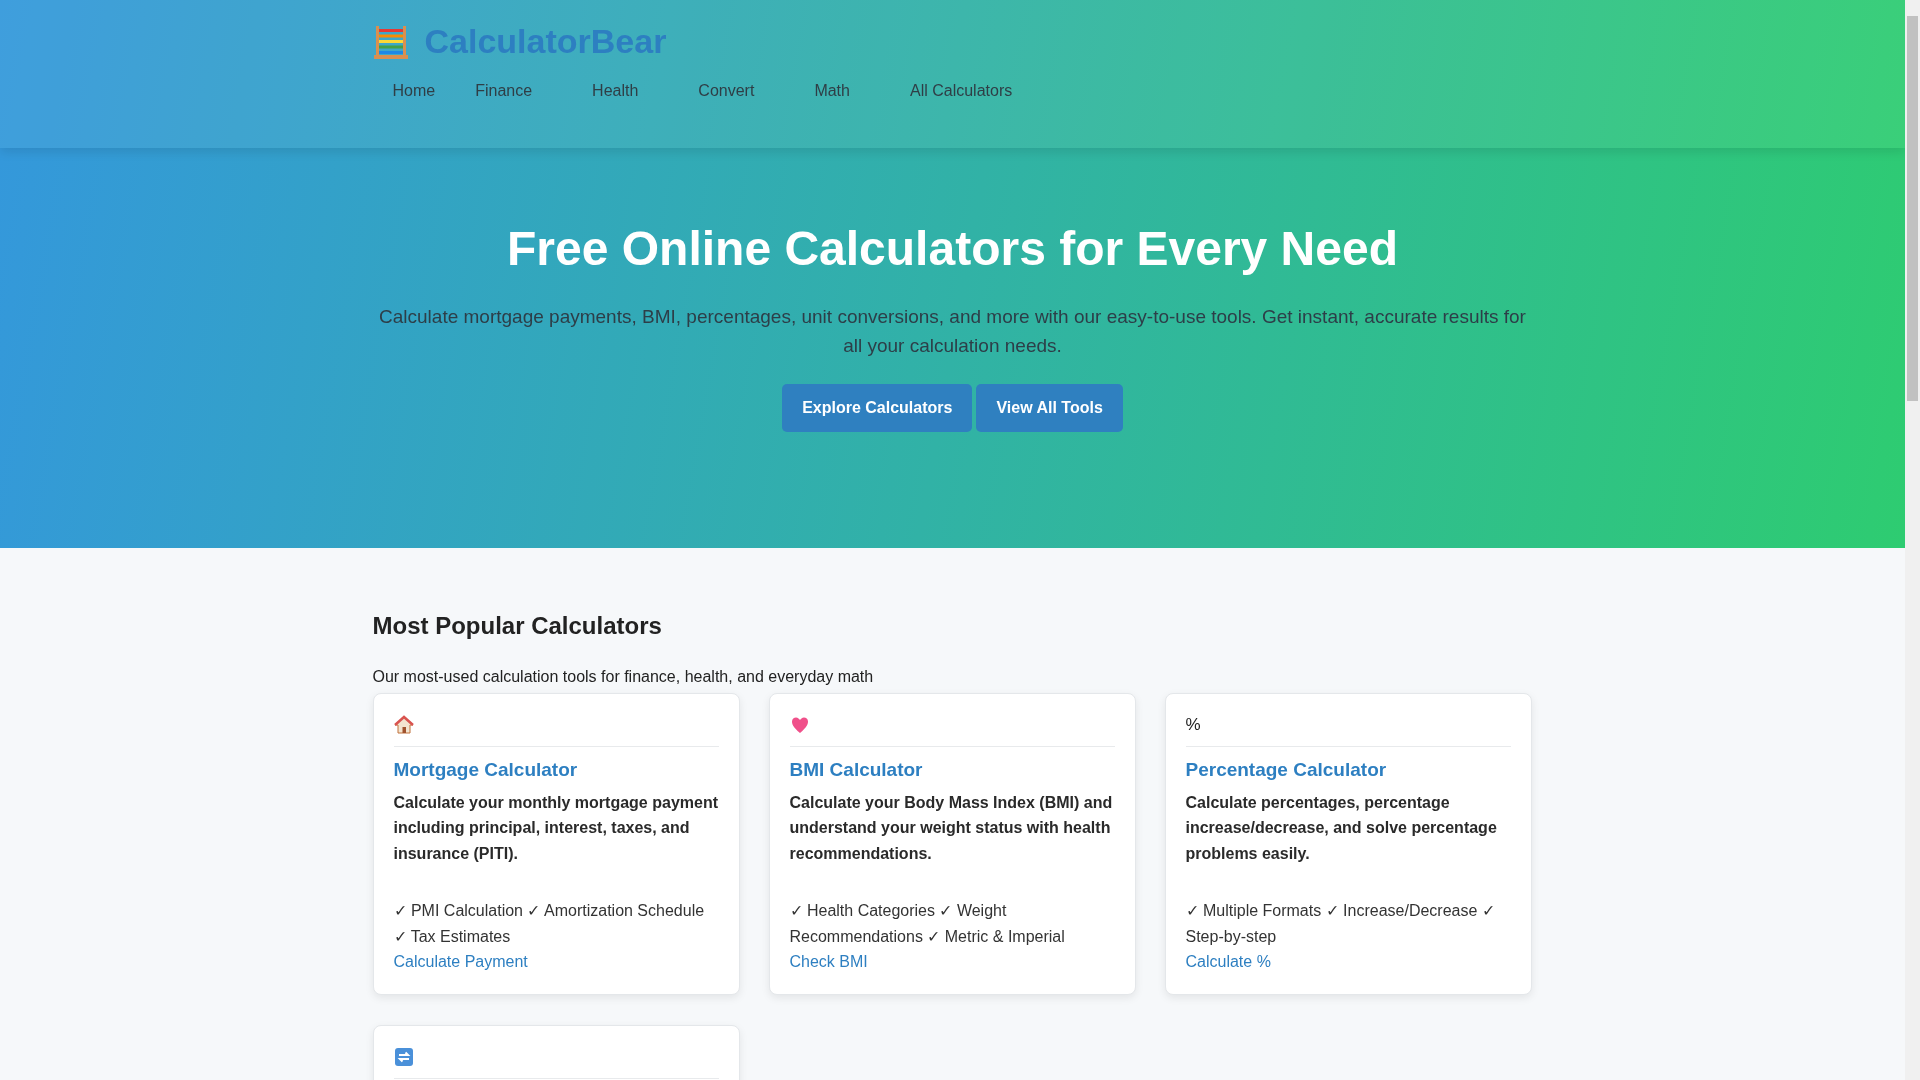  What do you see at coordinates (952, 249) in the screenshot?
I see `hero-title: Free Online Calculators for Every Need` at bounding box center [952, 249].